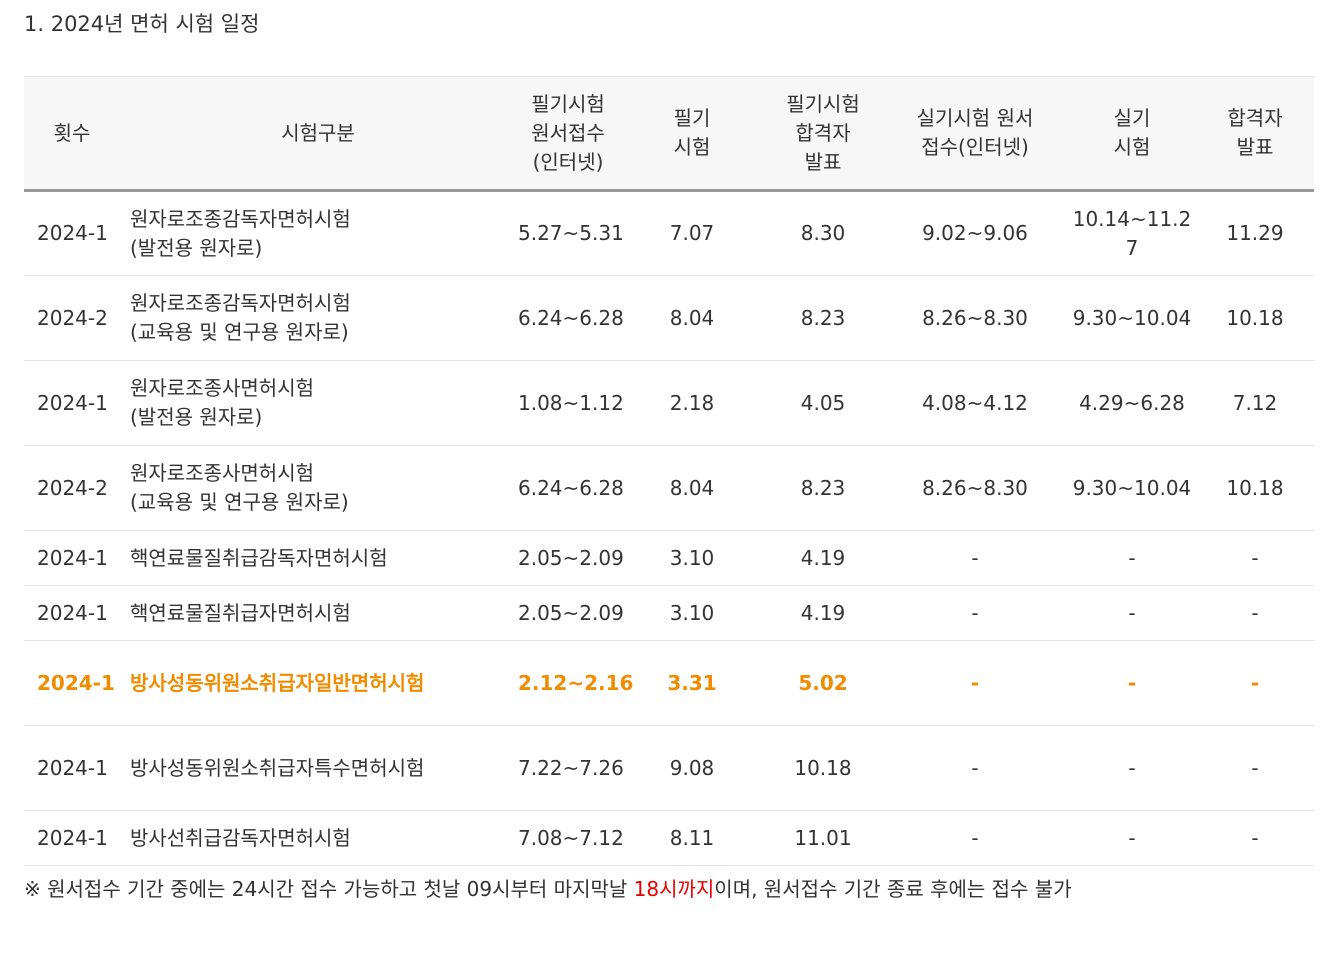  What do you see at coordinates (975, 233) in the screenshot?
I see `cell-practical-apply: 9.02~9.06` at bounding box center [975, 233].